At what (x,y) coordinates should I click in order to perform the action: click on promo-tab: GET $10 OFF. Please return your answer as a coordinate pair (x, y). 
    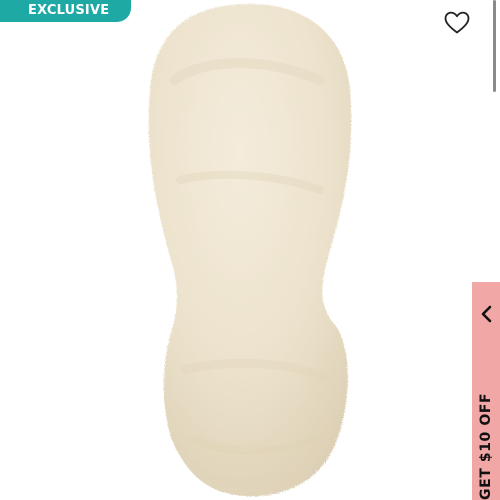
    Looking at the image, I should click on (486, 391).